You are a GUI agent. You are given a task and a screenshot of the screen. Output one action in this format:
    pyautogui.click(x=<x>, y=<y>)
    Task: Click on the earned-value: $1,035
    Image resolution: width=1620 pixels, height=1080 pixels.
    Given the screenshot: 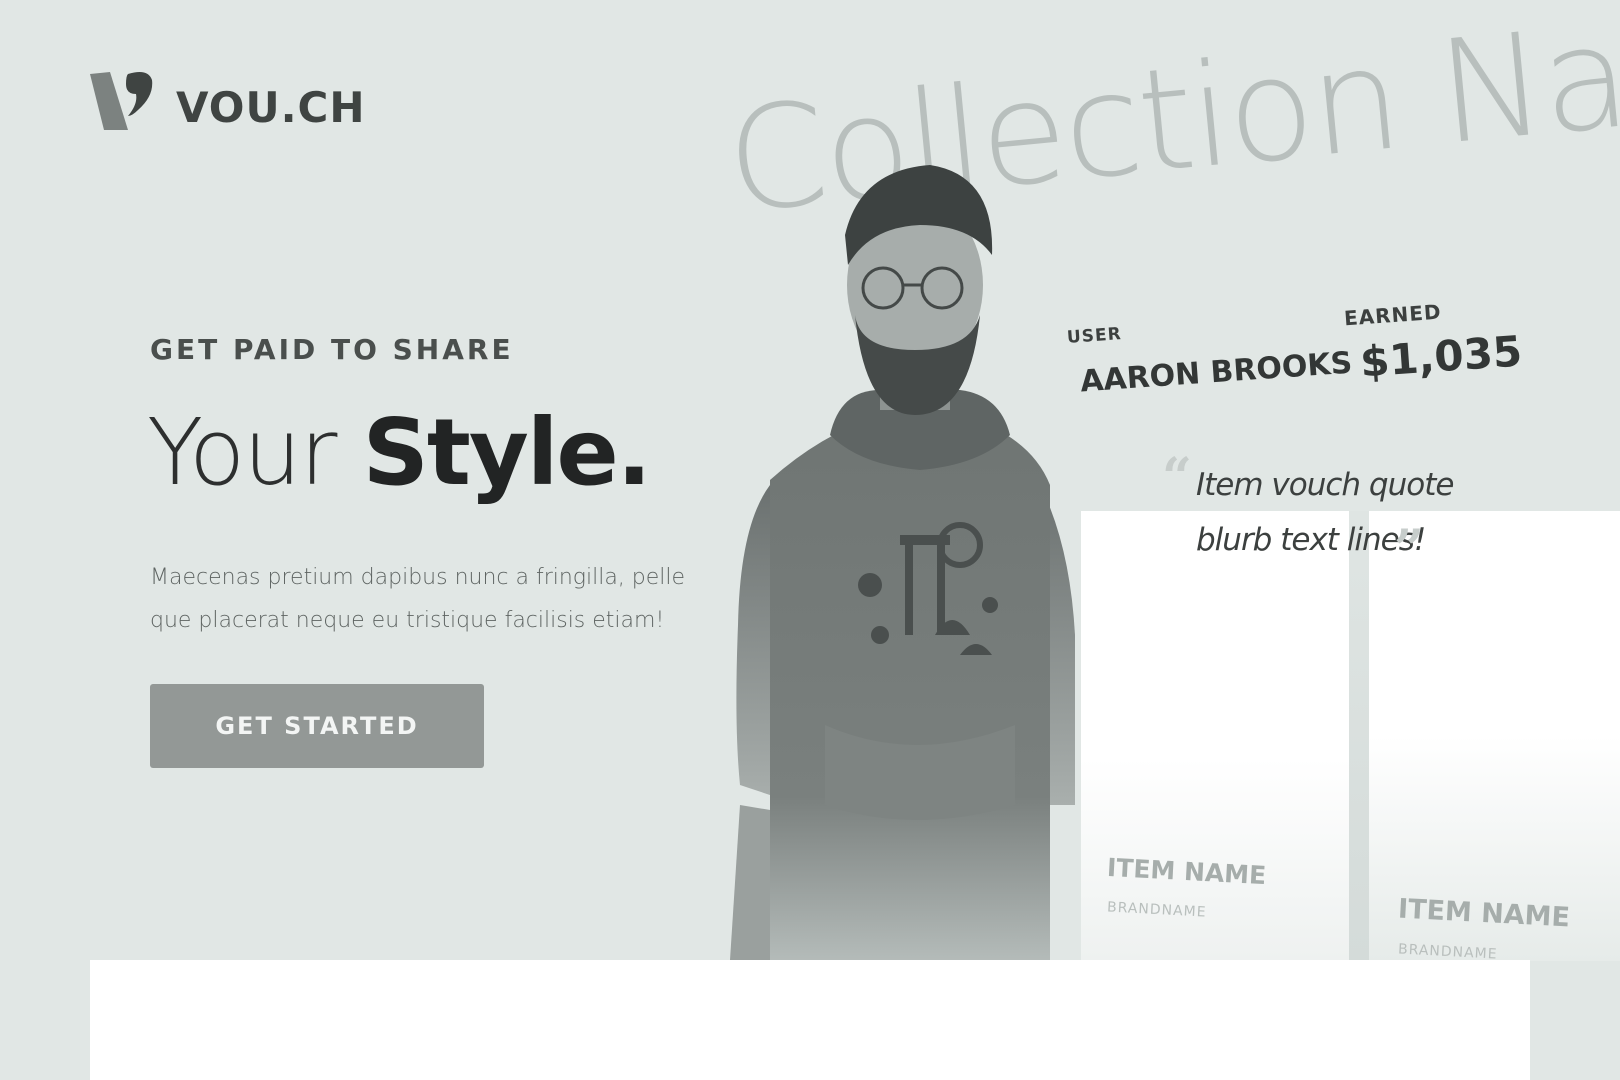 What is the action you would take?
    pyautogui.click(x=1441, y=356)
    